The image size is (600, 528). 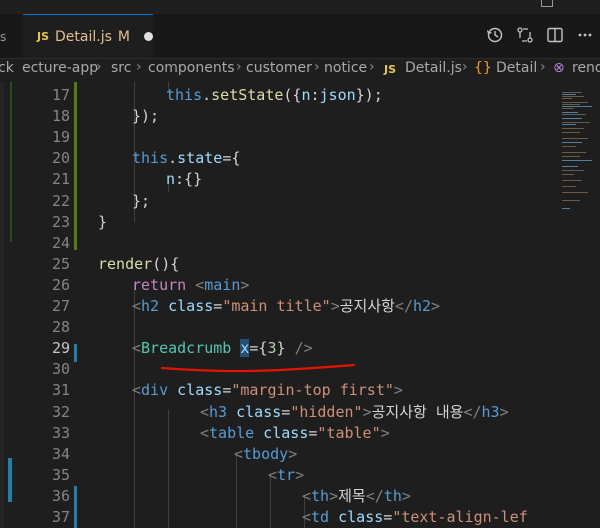 I want to click on breadcrumb-item: customer, so click(x=279, y=68).